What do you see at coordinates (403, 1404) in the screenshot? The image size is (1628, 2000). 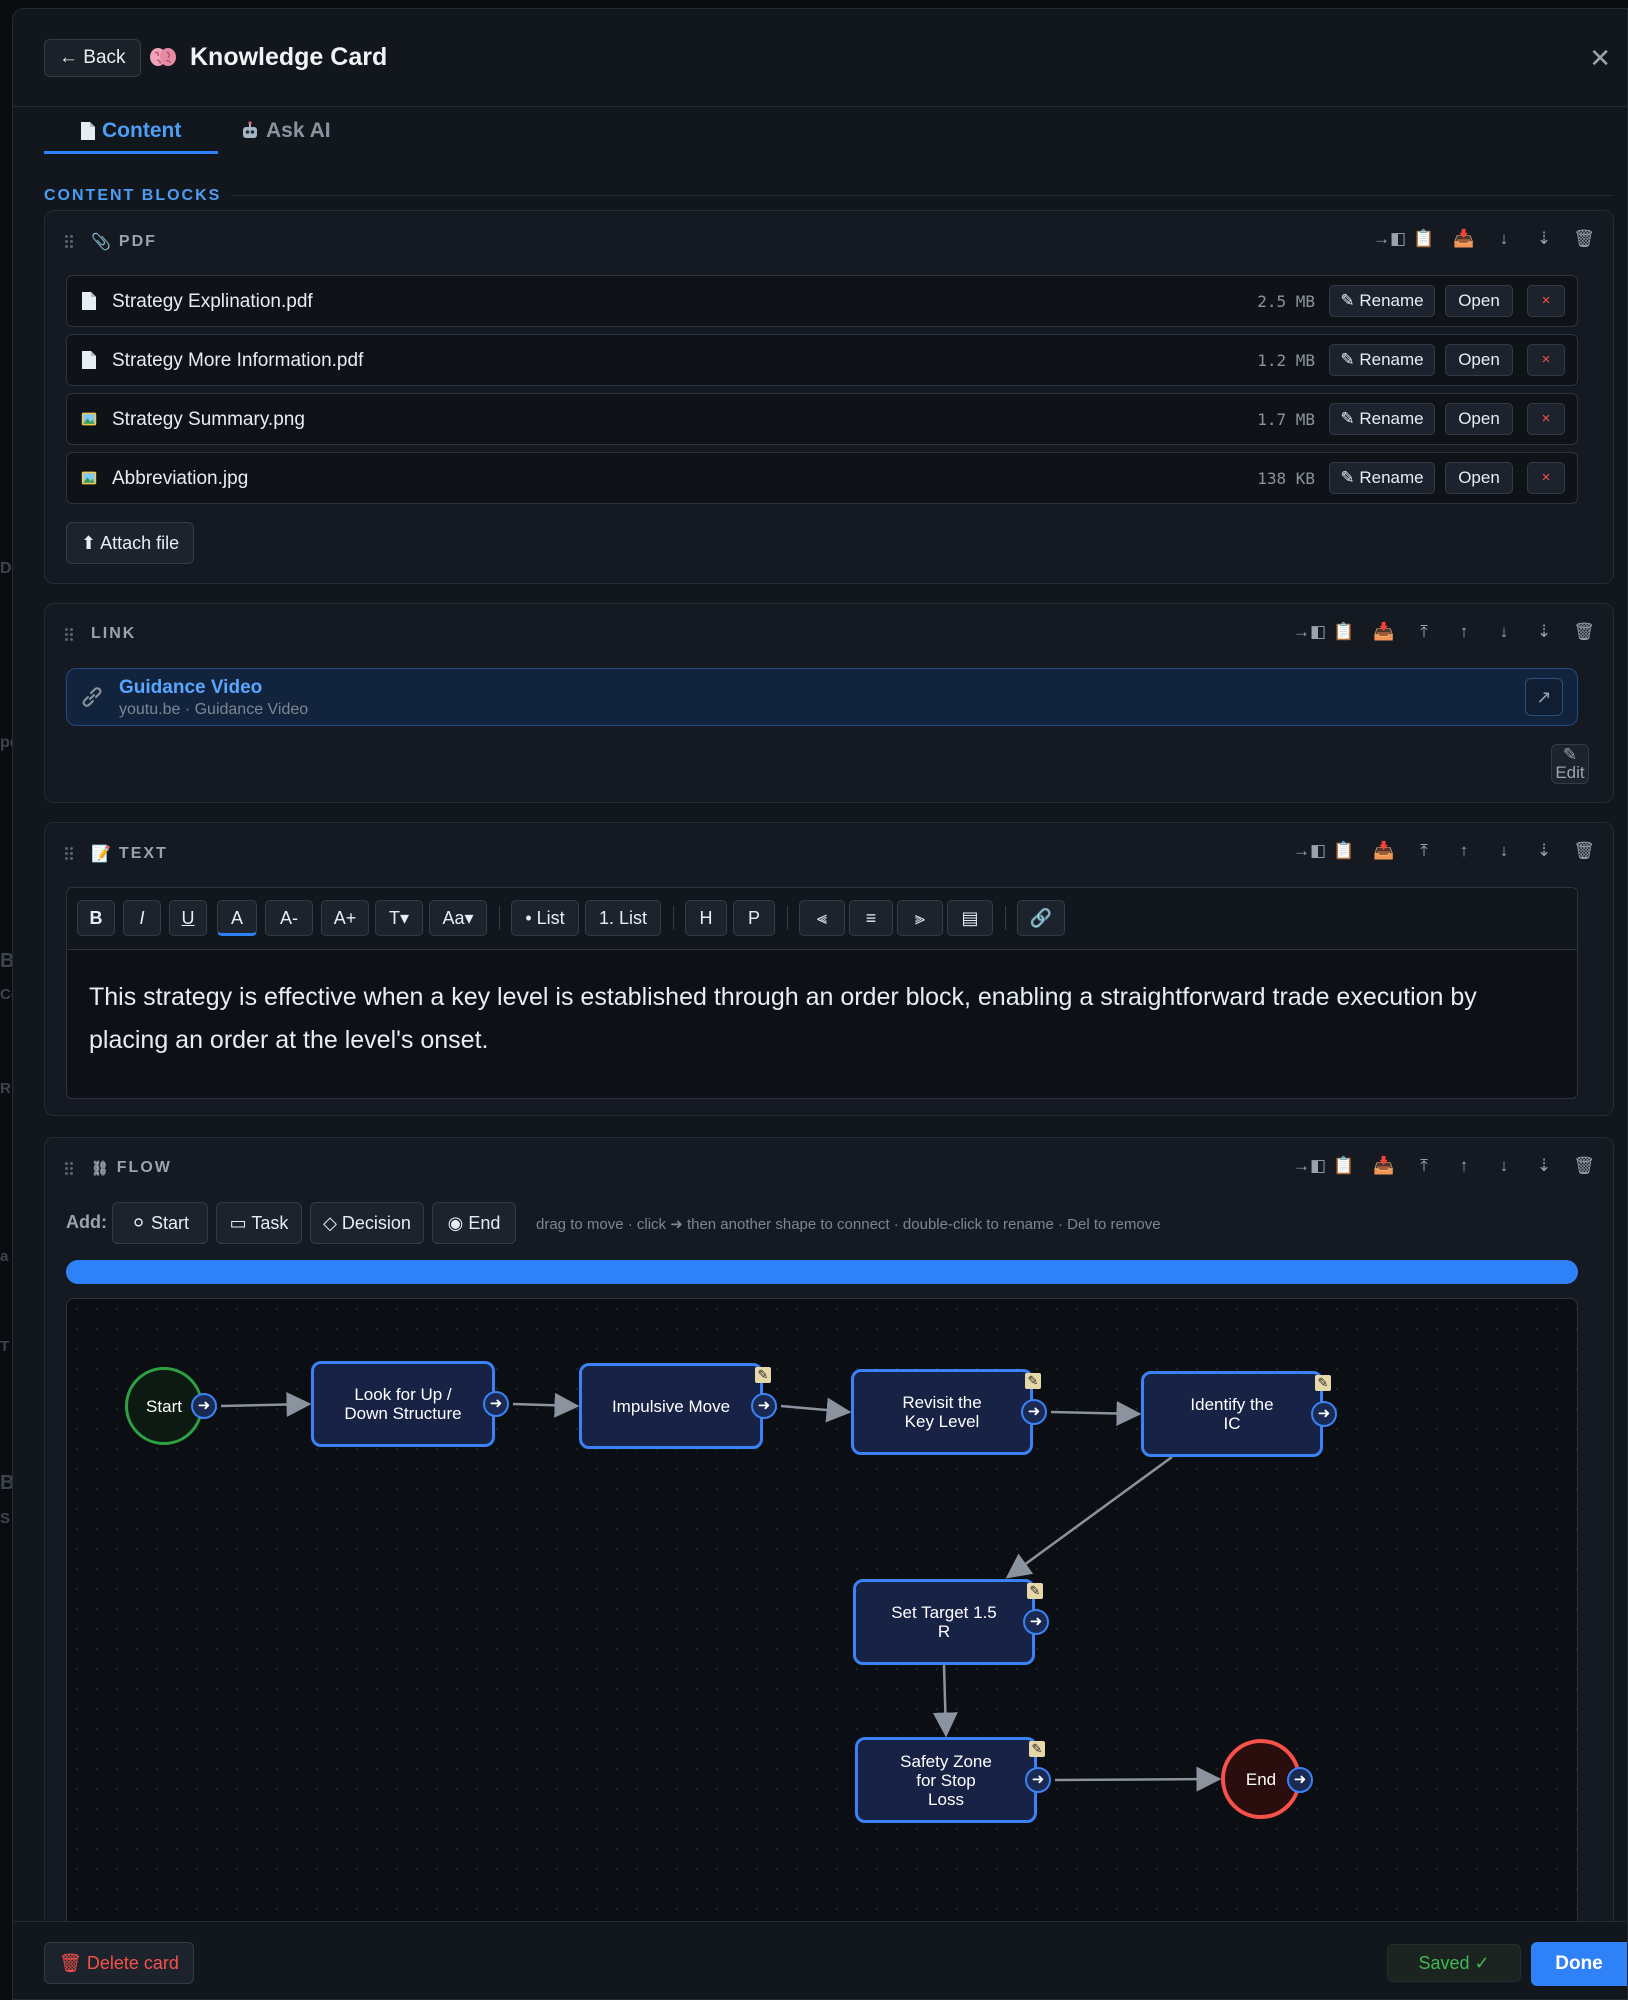 I see `flow-node-task: Look for Up / Down Structure` at bounding box center [403, 1404].